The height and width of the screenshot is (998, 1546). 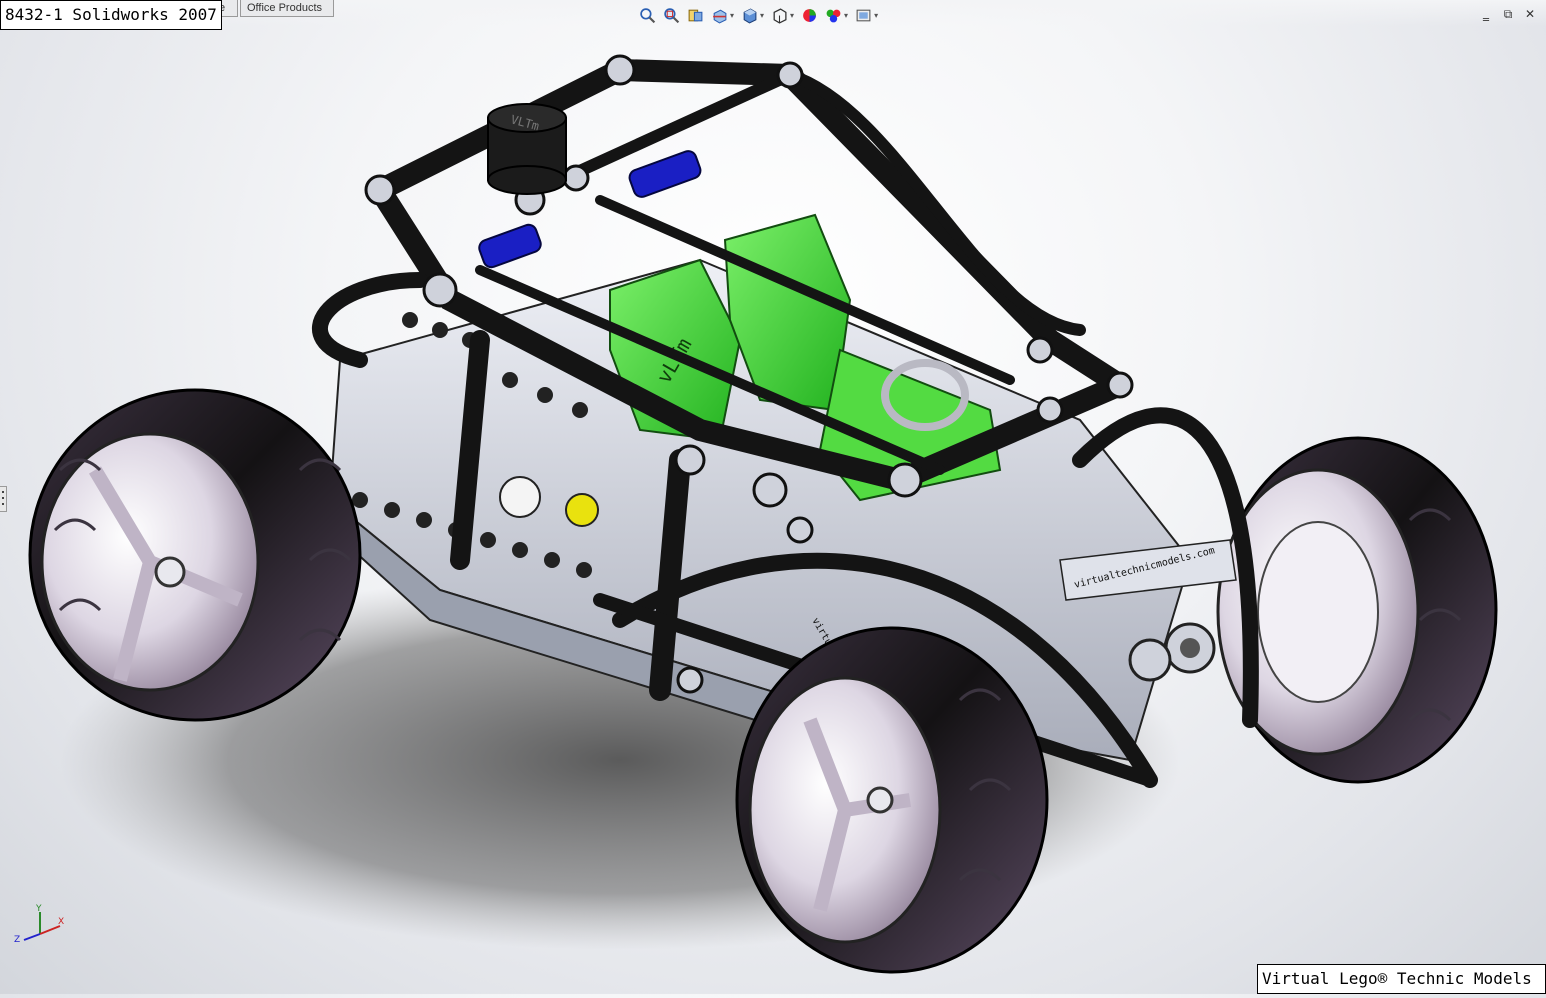 I want to click on apply-scene-icon, so click(x=863, y=15).